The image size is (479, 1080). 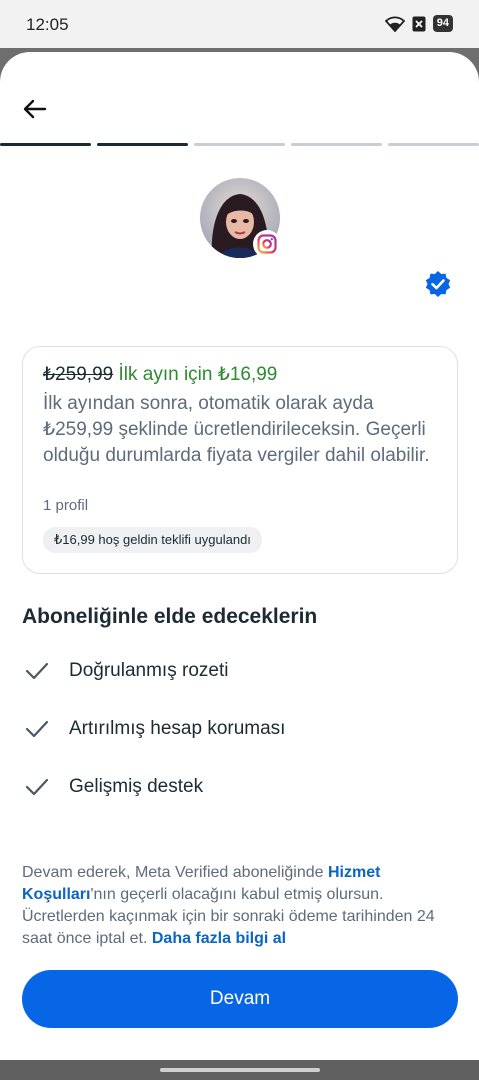 I want to click on legal-text-part: Devam ederek, Meta Verified aboneliğinde, so click(x=175, y=872).